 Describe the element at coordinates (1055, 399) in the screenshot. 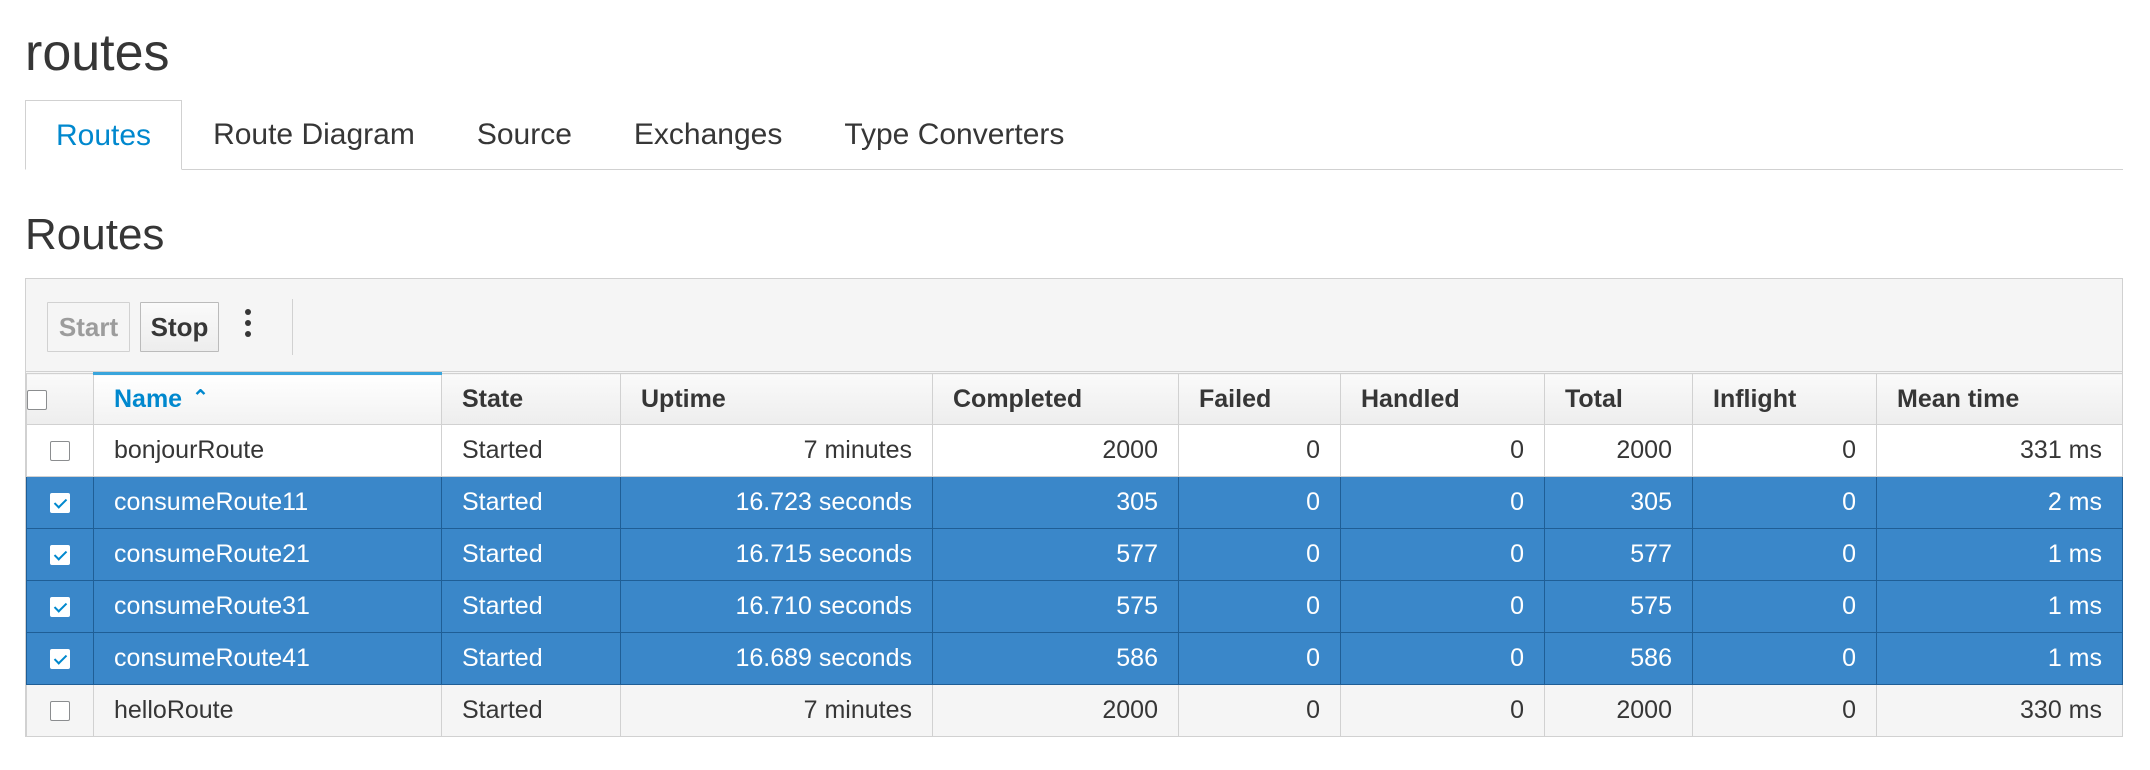

I see `column-header-completed: Completed` at that location.